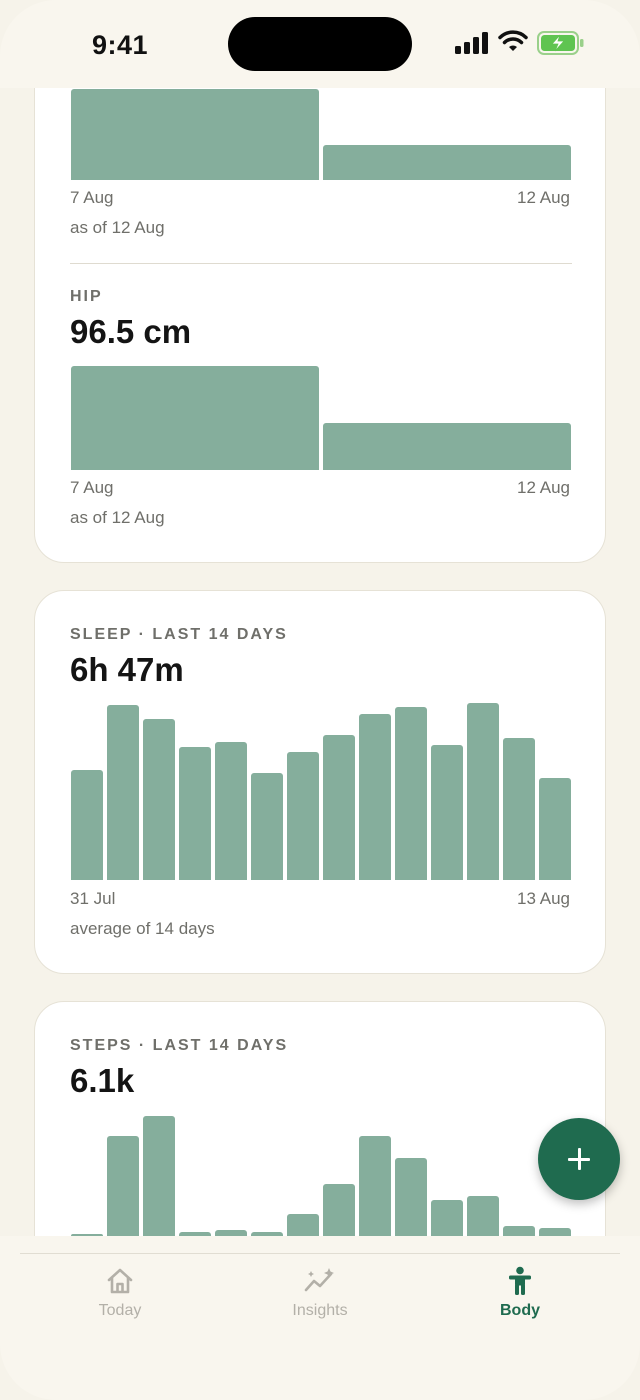 This screenshot has width=640, height=1400. What do you see at coordinates (471, 43) in the screenshot?
I see `cellular-signal-icon` at bounding box center [471, 43].